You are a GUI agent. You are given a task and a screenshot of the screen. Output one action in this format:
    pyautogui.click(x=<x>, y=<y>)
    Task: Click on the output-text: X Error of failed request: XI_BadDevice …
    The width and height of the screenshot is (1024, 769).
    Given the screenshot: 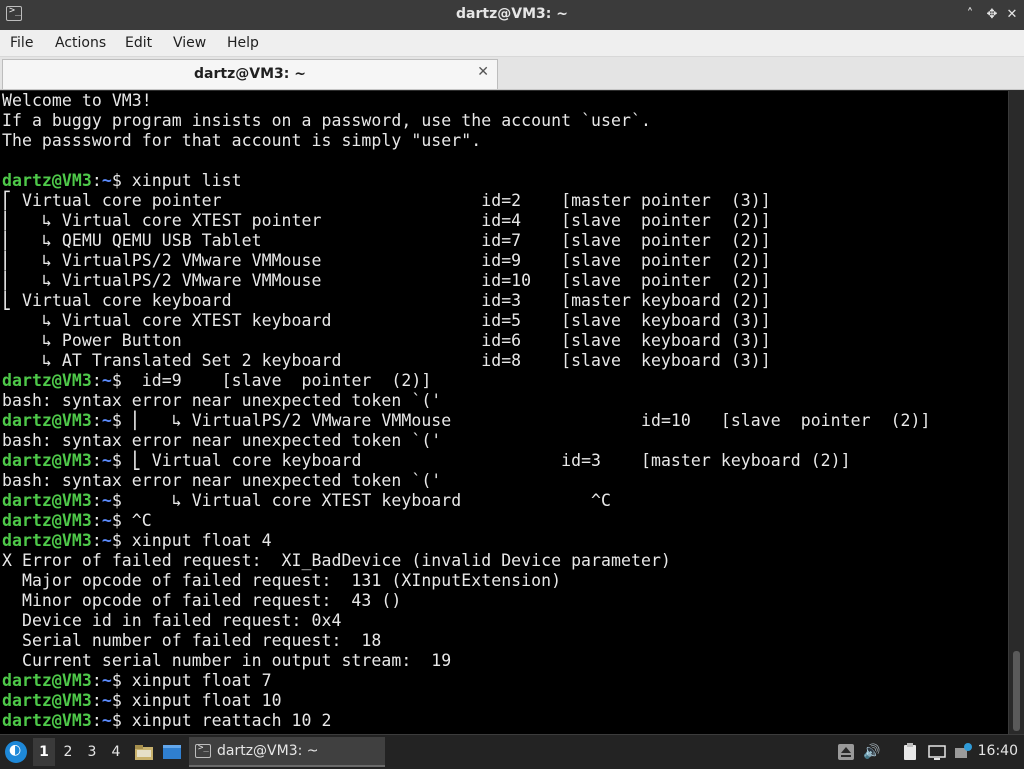 What is the action you would take?
    pyautogui.click(x=336, y=560)
    